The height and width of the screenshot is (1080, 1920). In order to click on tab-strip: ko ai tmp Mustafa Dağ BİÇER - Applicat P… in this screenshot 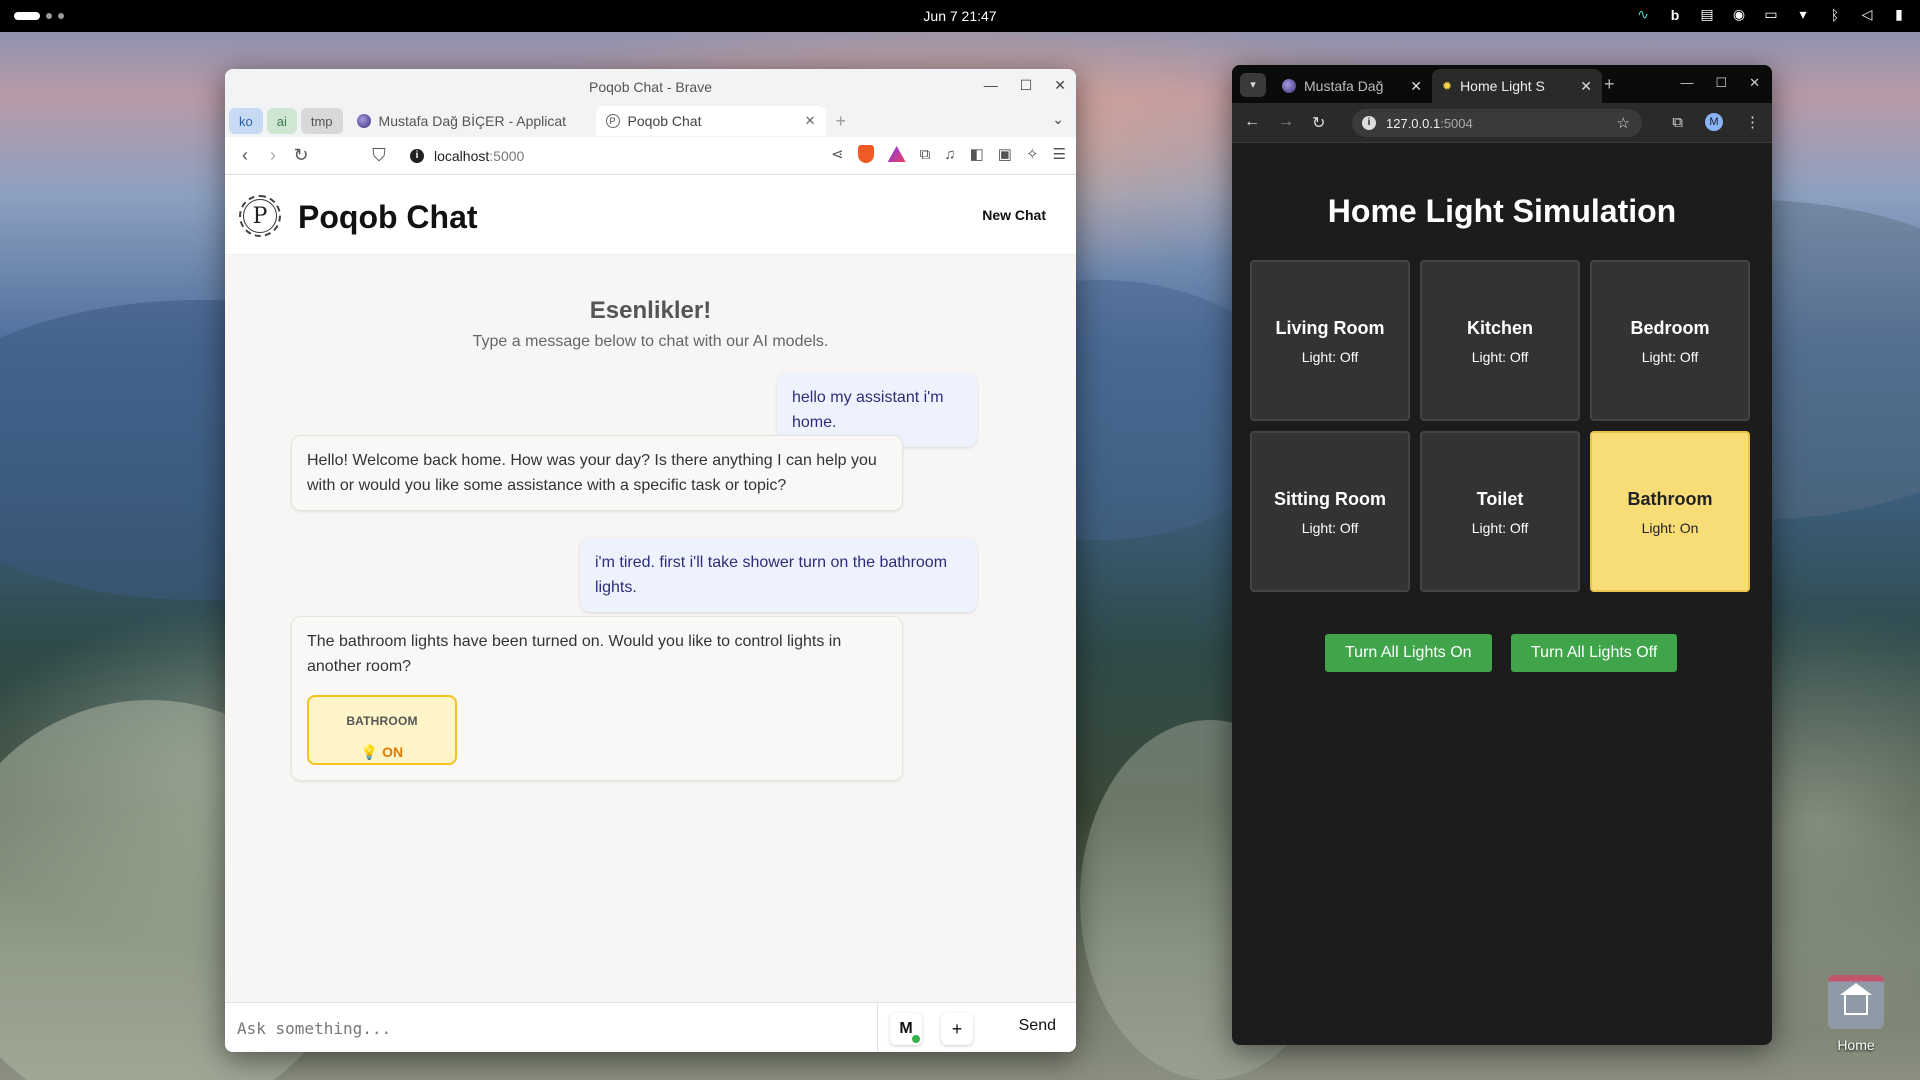, I will do `click(650, 121)`.